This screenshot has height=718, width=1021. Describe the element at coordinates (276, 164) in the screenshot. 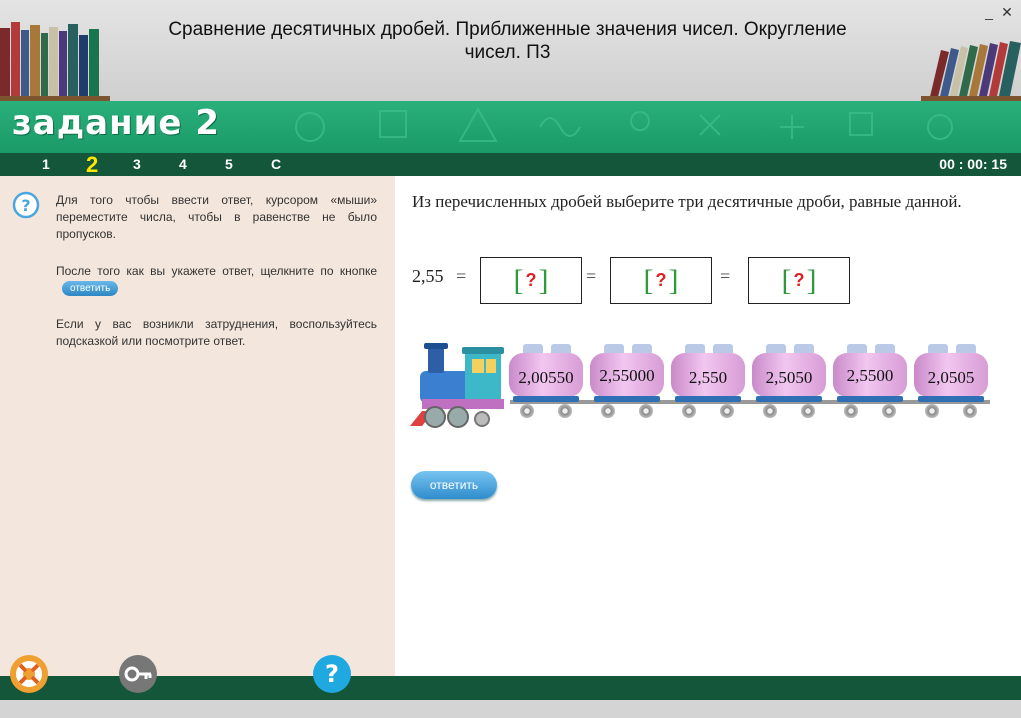

I see `nav-item-check: С` at that location.